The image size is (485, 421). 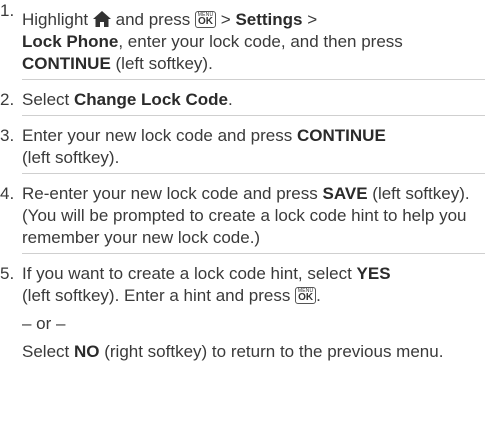 I want to click on step-number: 5., so click(x=7, y=273).